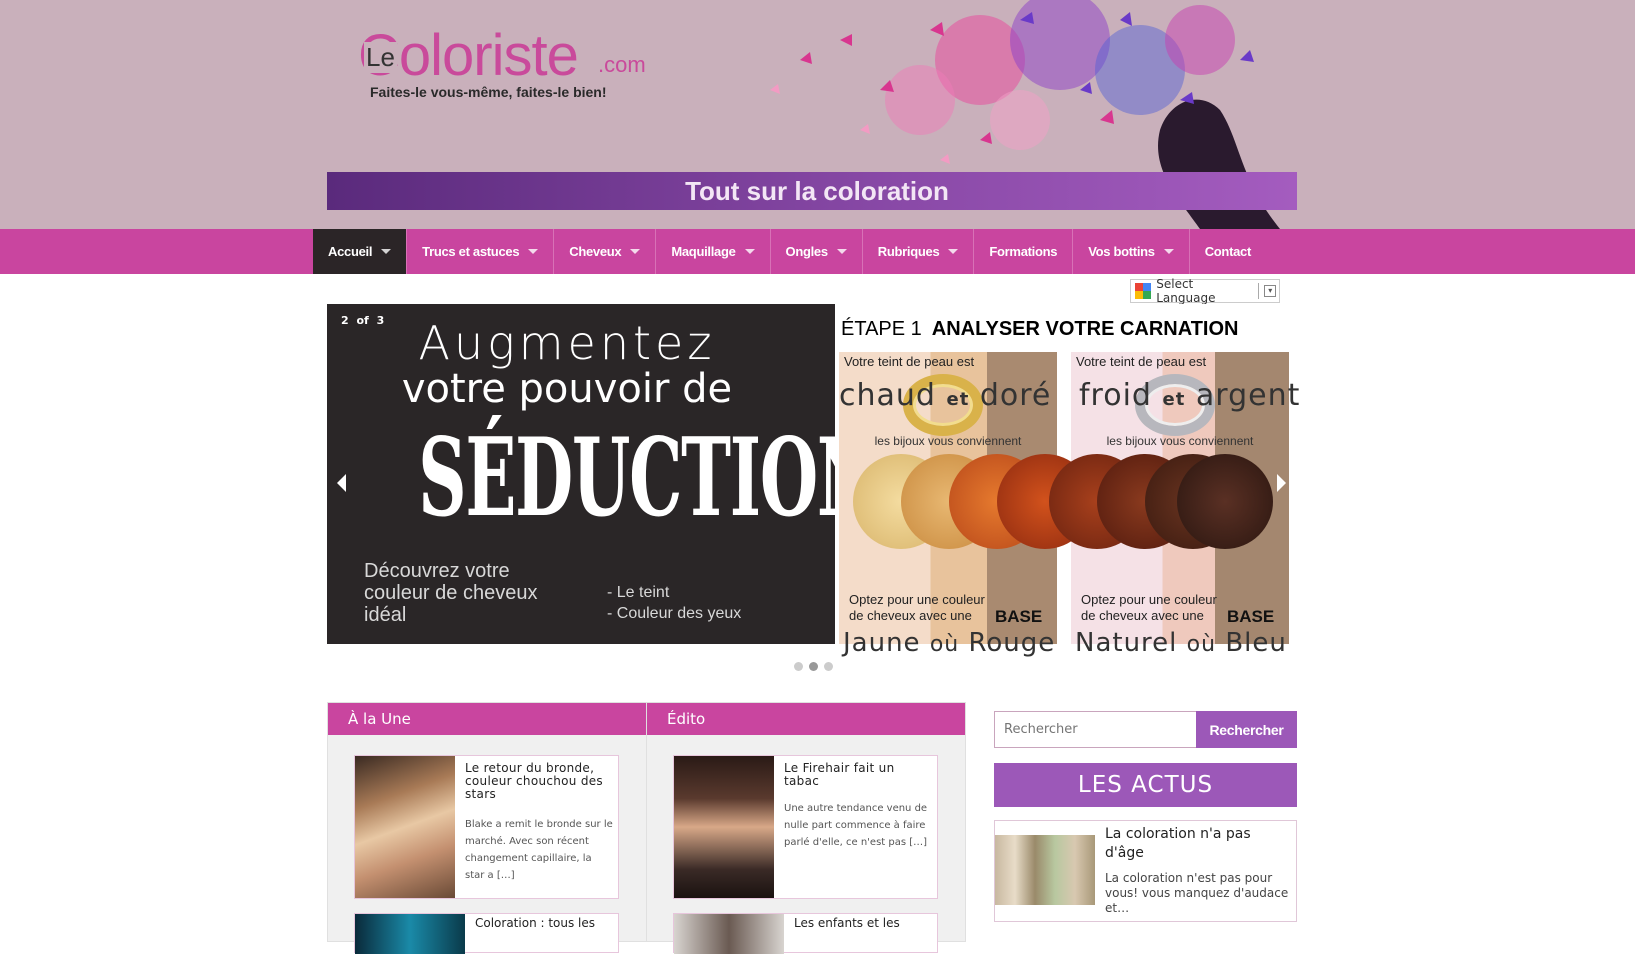 This screenshot has width=1635, height=954. Describe the element at coordinates (703, 251) in the screenshot. I see `nav-label: Maquillage` at that location.